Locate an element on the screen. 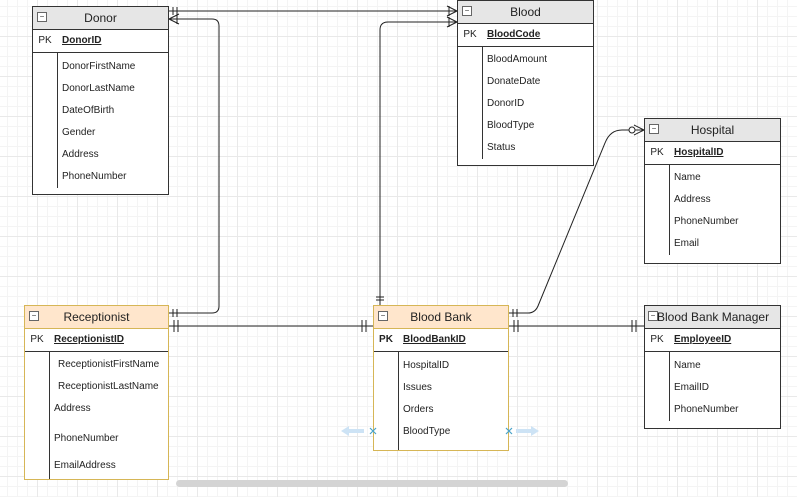  pk-field: EmployeeID is located at coordinates (703, 339).